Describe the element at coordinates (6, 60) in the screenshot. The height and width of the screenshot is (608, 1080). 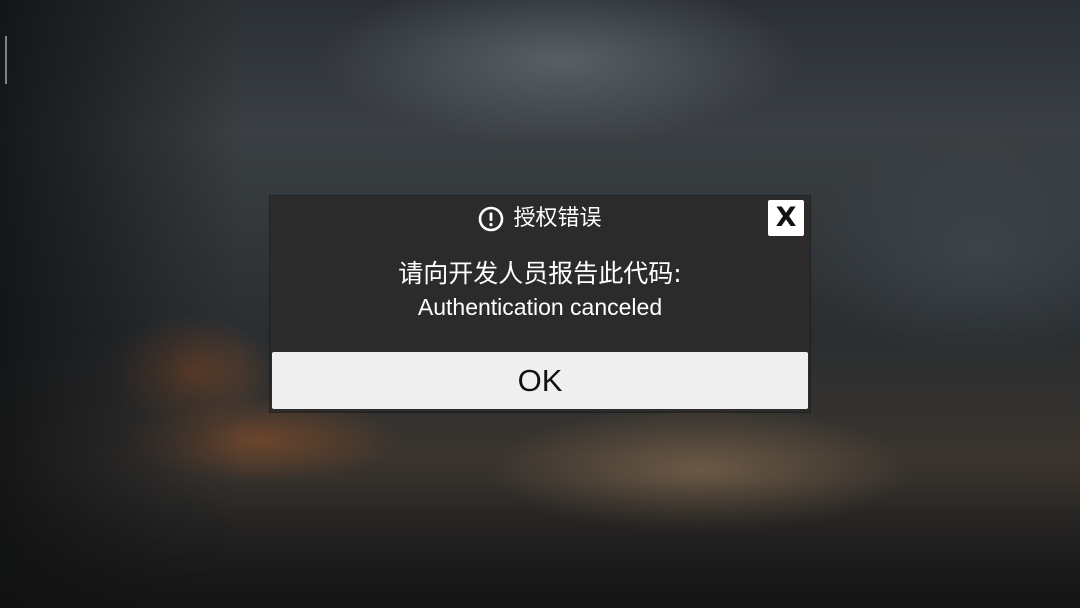
I see `edge-handle` at that location.